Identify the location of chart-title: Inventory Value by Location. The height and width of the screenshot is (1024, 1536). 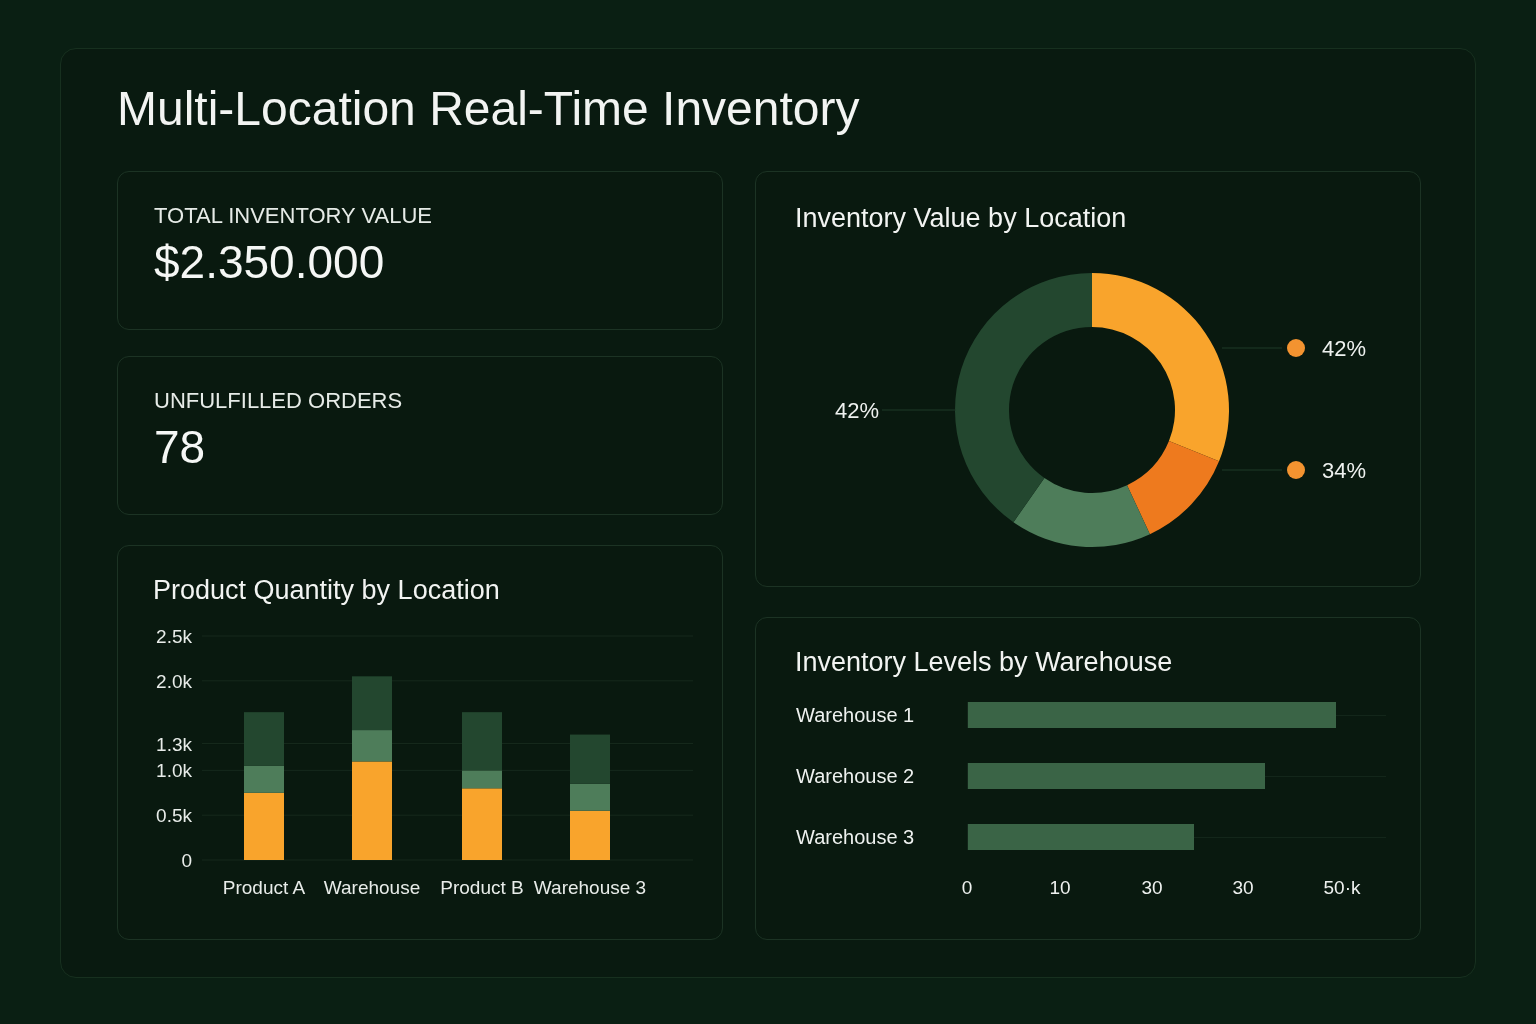
(961, 218).